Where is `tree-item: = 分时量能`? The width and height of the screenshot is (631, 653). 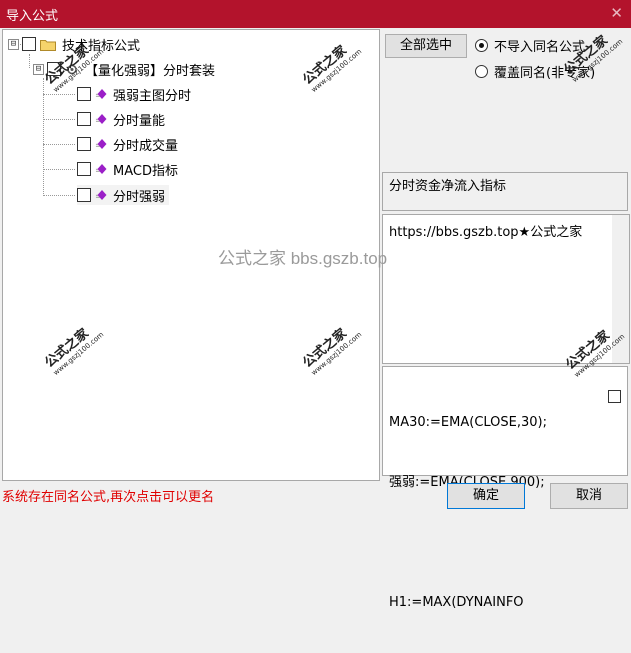 tree-item: = 分时量能 is located at coordinates (121, 119).